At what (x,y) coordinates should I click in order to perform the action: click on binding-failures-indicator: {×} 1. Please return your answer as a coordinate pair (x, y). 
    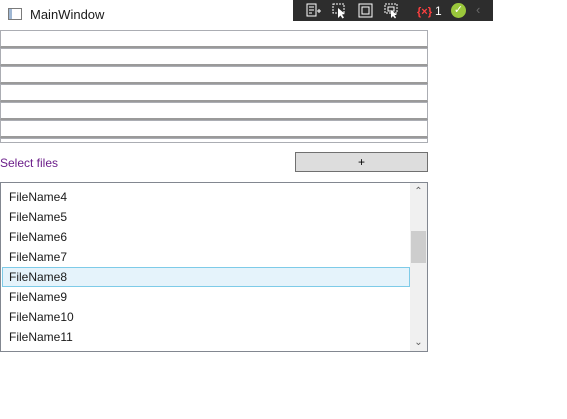
    Looking at the image, I should click on (429, 11).